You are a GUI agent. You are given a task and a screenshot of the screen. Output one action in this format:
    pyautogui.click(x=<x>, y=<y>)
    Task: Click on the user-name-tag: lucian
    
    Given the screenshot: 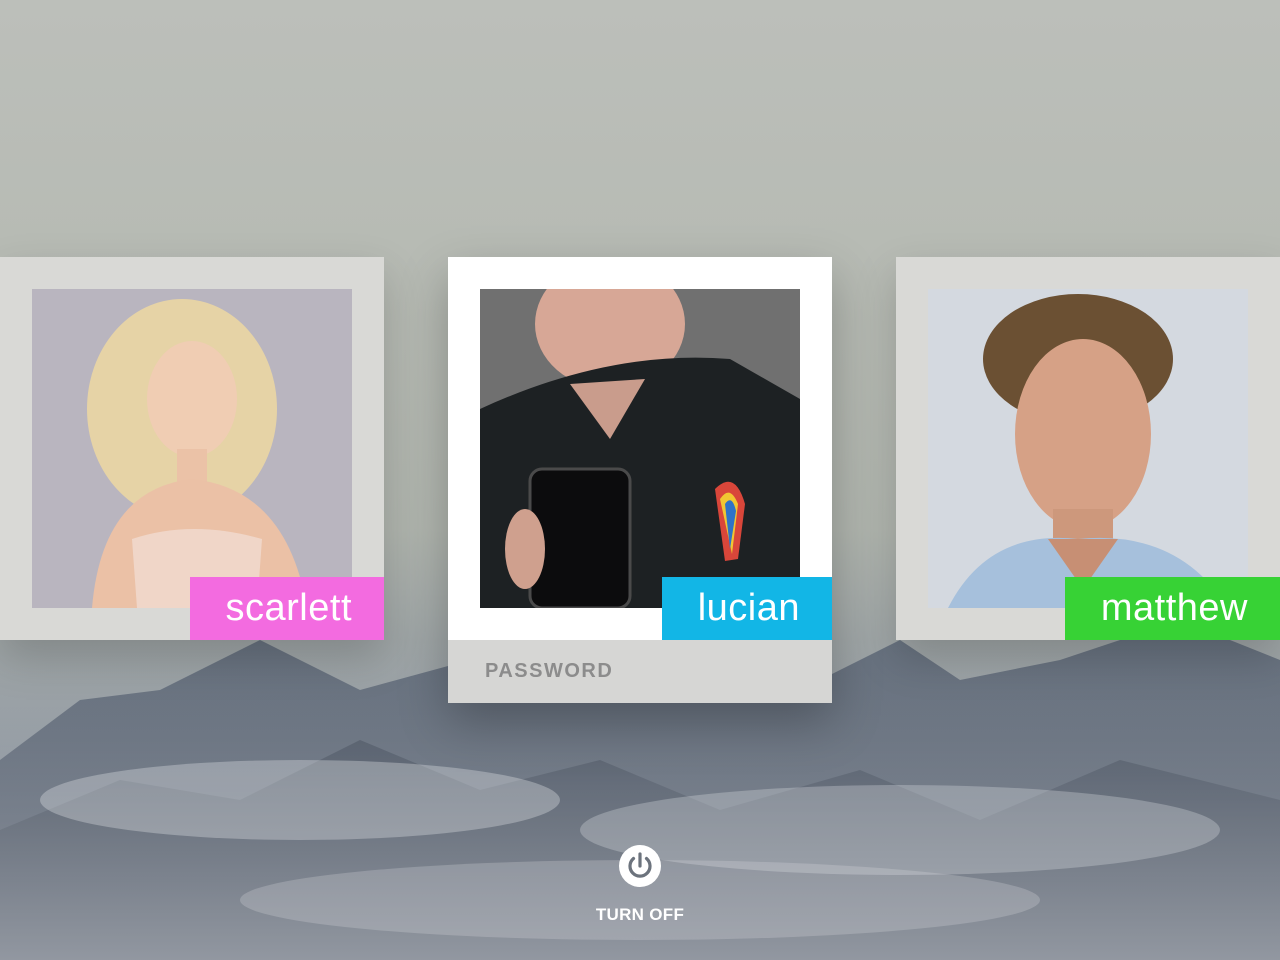 What is the action you would take?
    pyautogui.click(x=746, y=608)
    